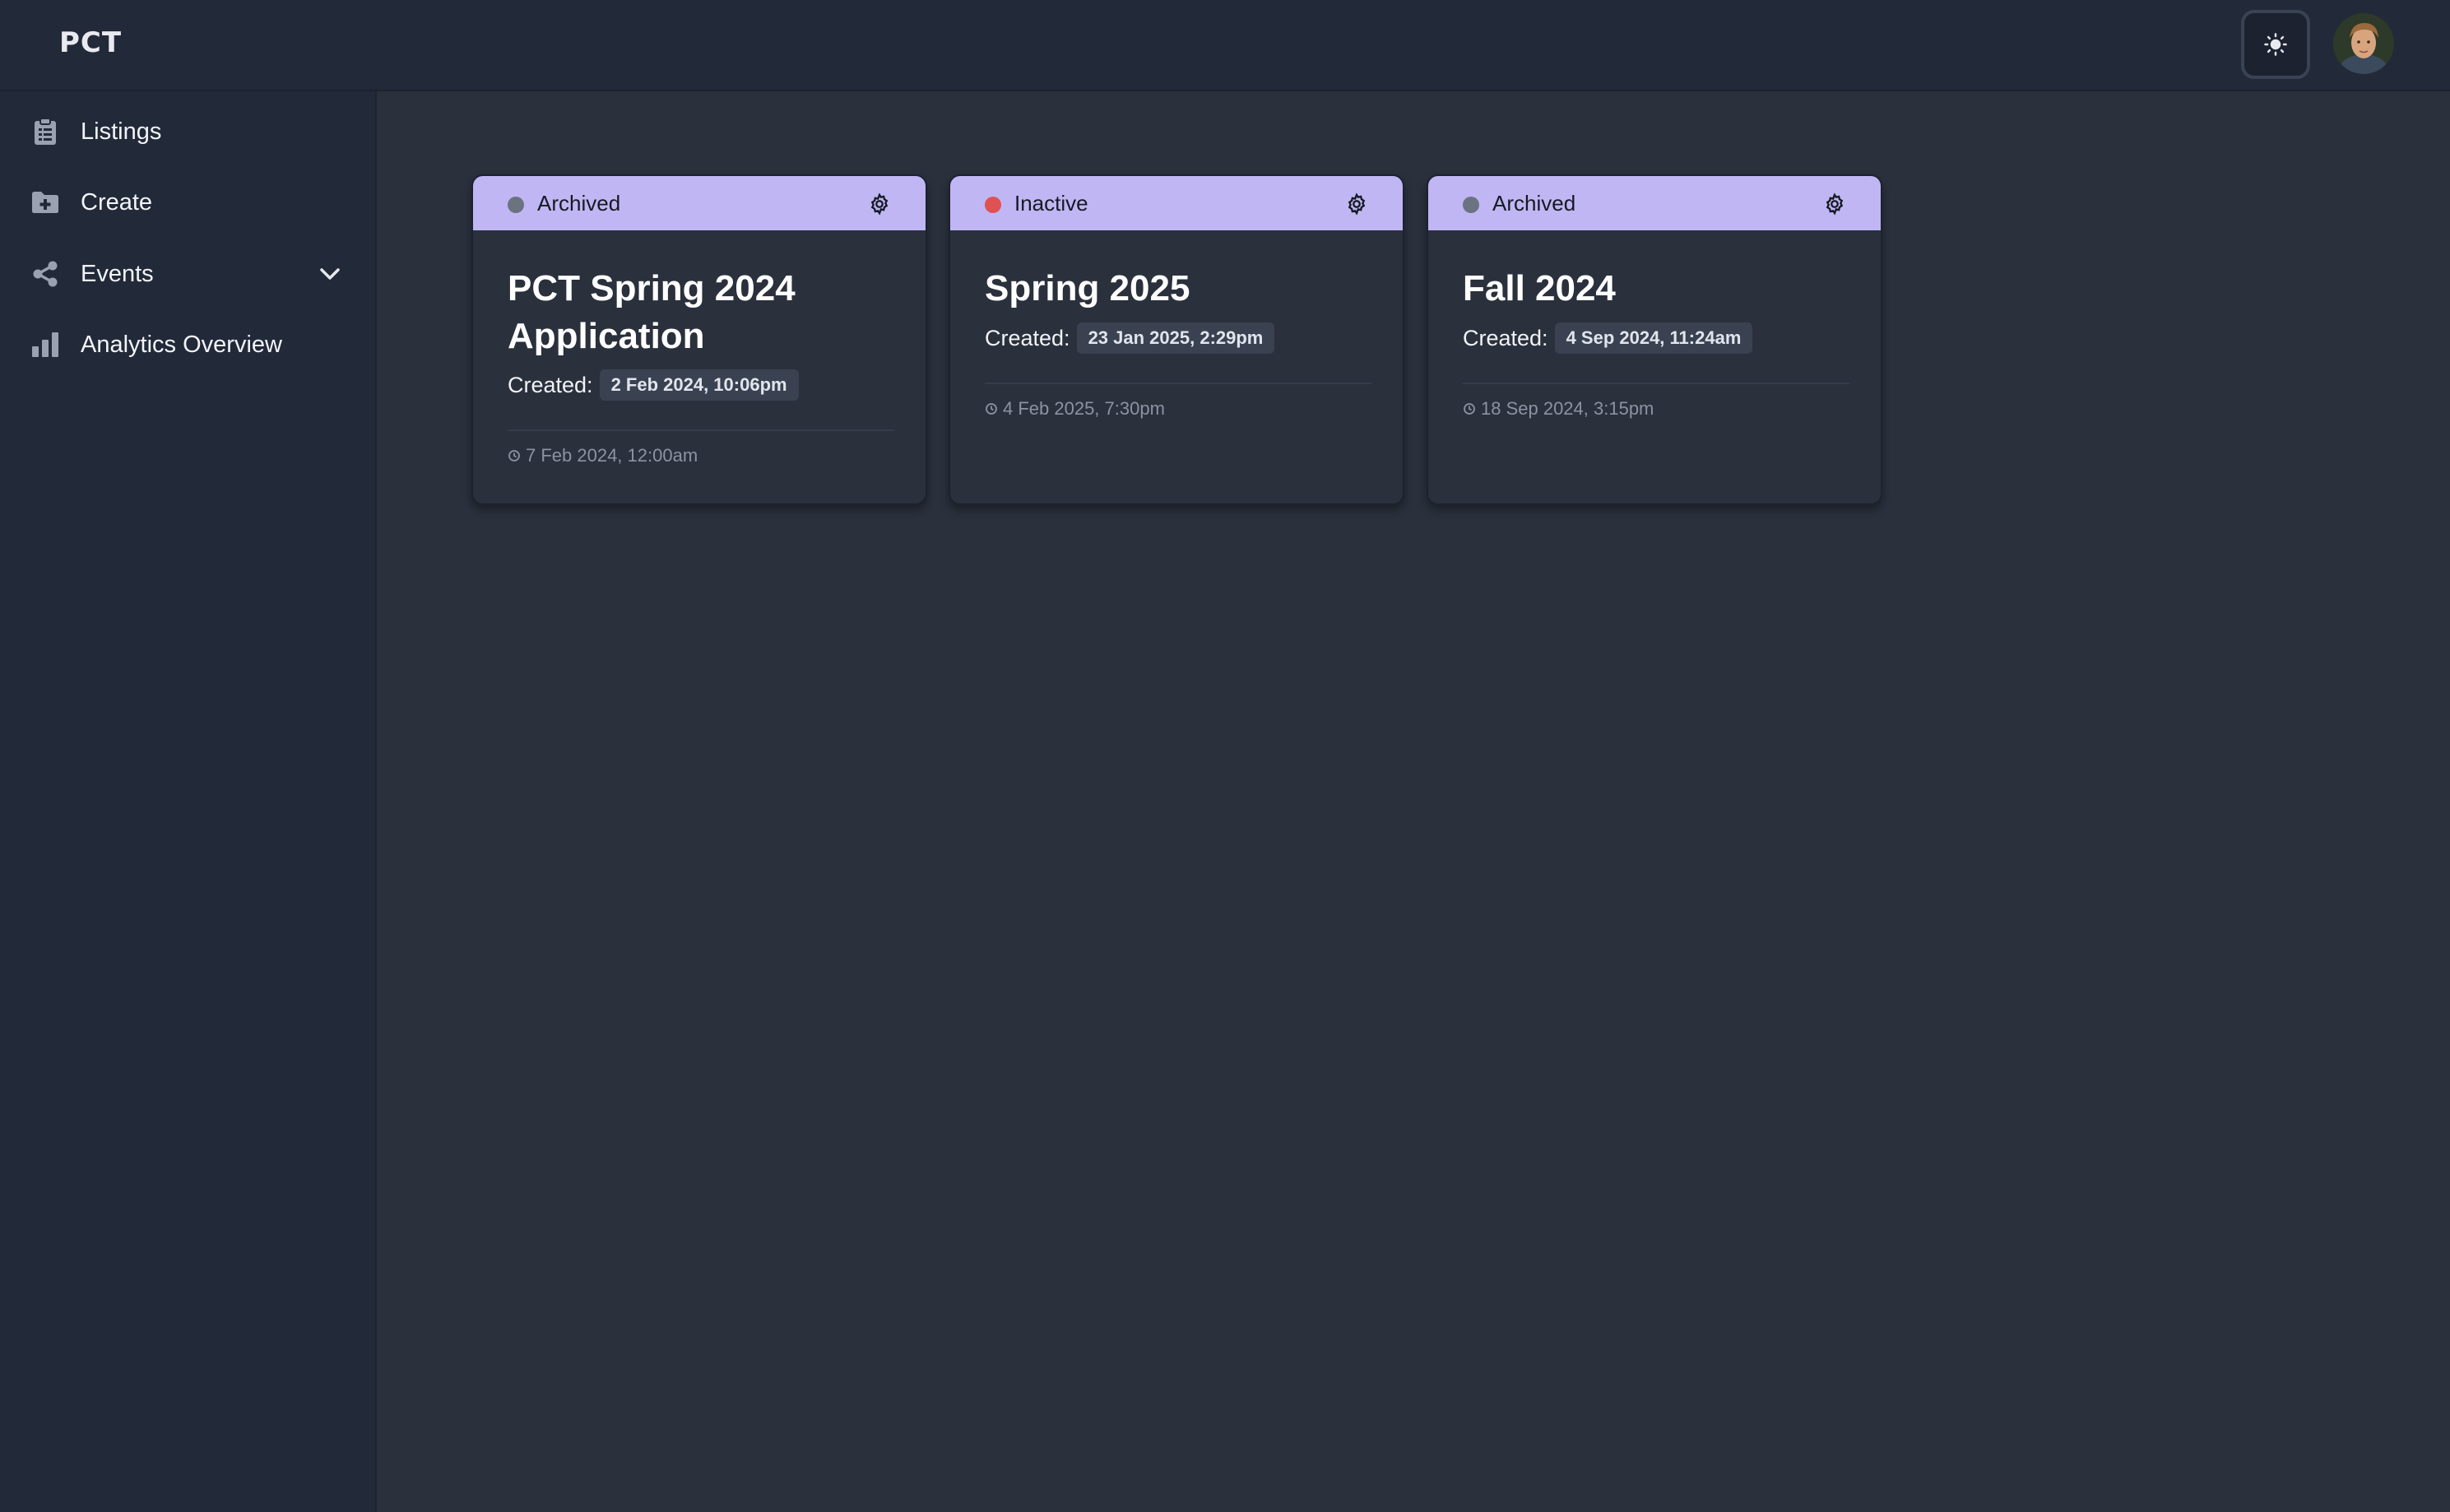 This screenshot has width=2450, height=1512. I want to click on created-date-badge: 2 Feb 2024, 10:06pm, so click(699, 385).